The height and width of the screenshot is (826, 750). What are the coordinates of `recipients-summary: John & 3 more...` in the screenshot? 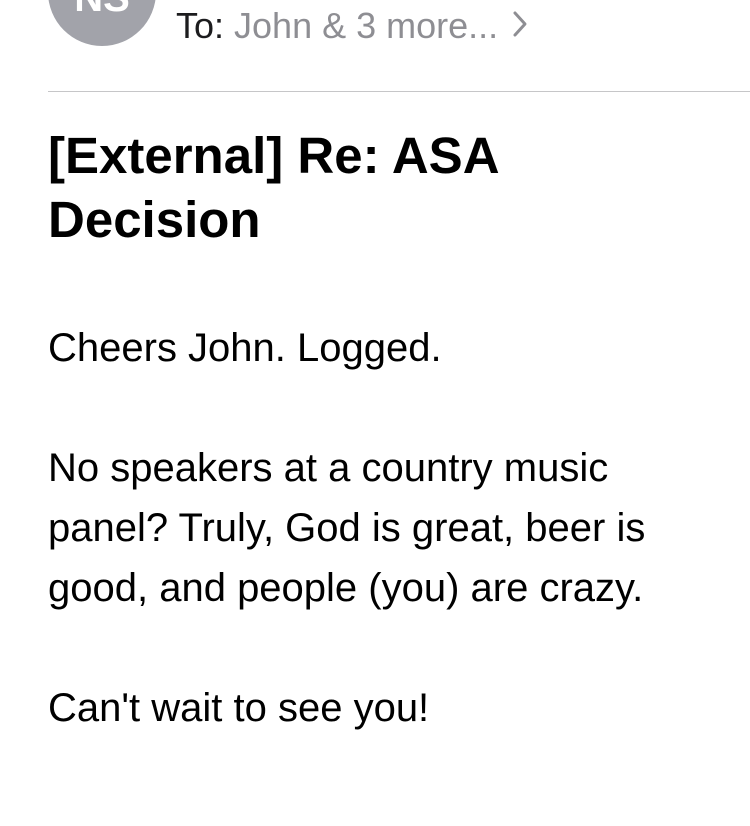 It's located at (366, 26).